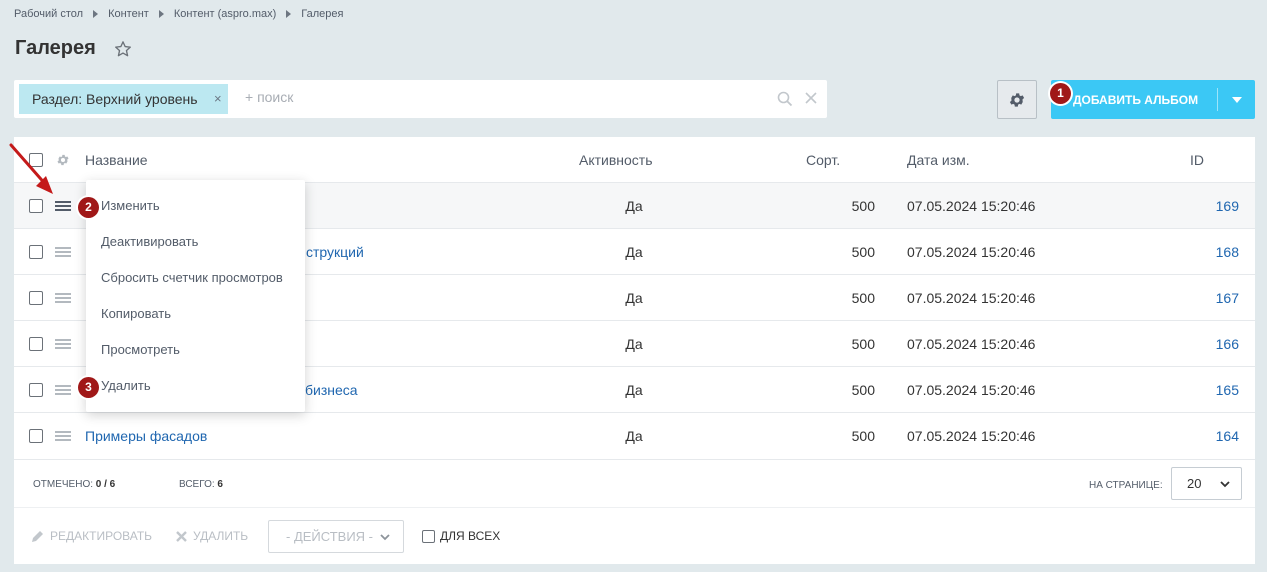 This screenshot has width=1267, height=572. Describe the element at coordinates (123, 49) in the screenshot. I see `star-icon` at that location.